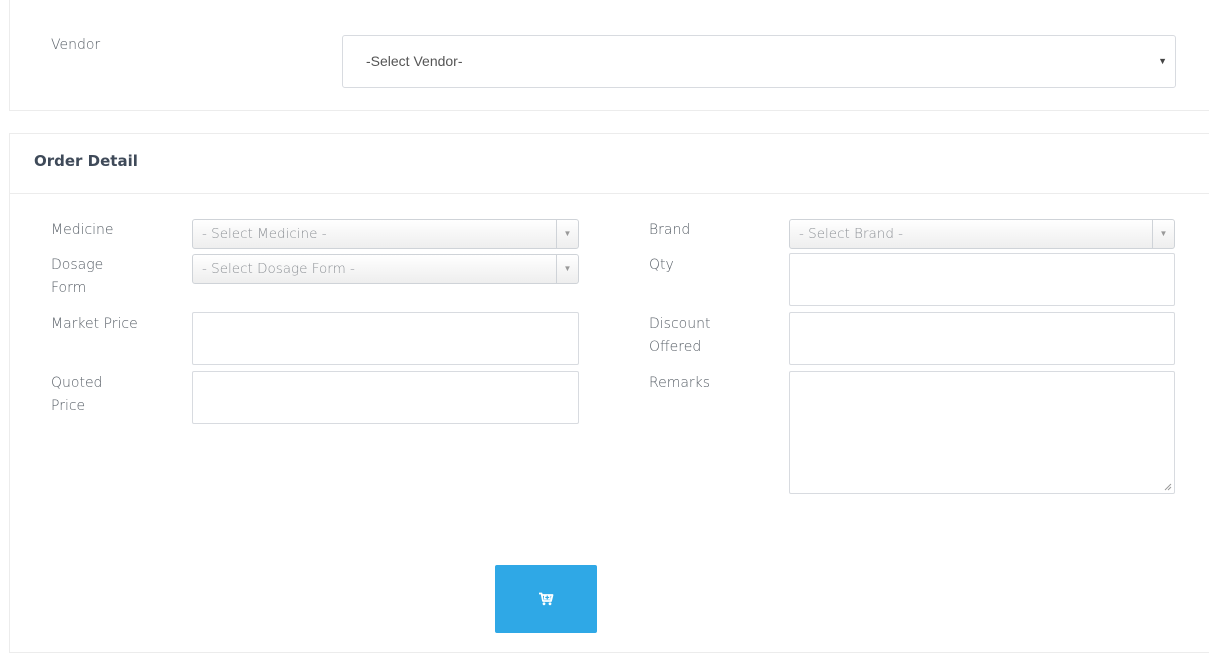  I want to click on discount-offered-label-line2: Offered, so click(675, 347).